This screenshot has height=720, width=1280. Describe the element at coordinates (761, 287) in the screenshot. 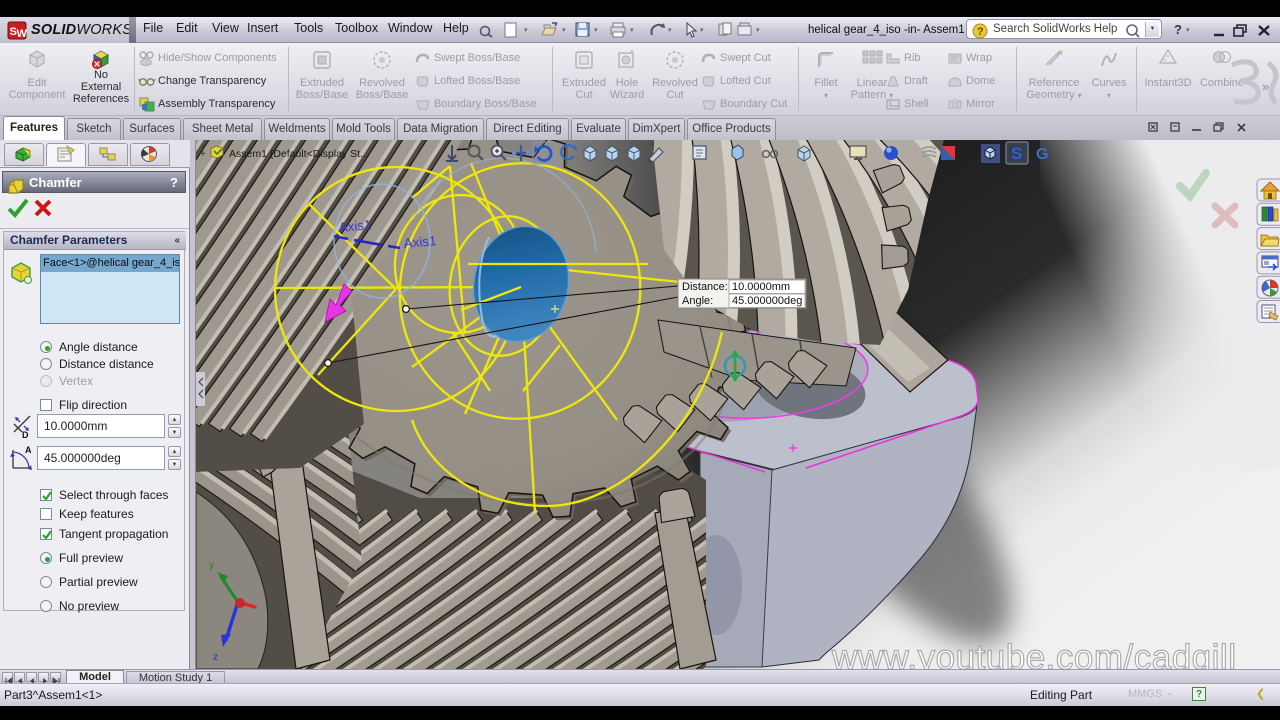

I see `svg-text: 10.0000mm` at that location.